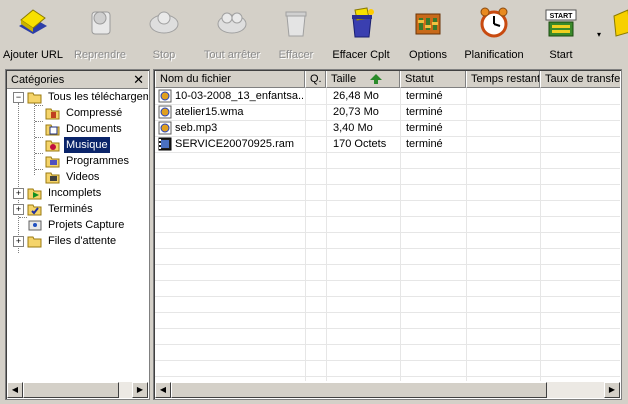 This screenshot has width=628, height=404. Describe the element at coordinates (561, 23) in the screenshot. I see `start-queue-icon: START` at that location.